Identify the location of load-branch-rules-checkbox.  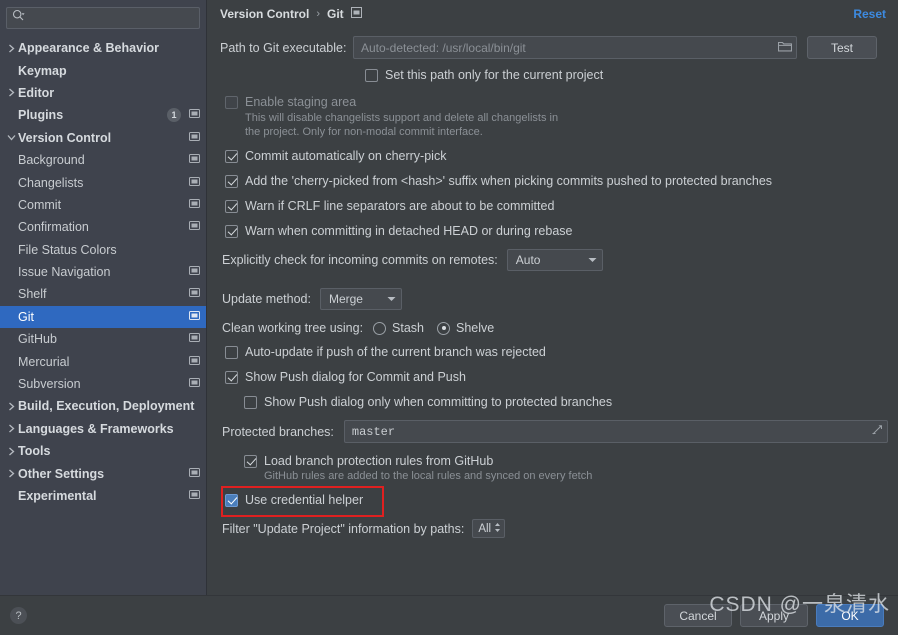
(250, 461).